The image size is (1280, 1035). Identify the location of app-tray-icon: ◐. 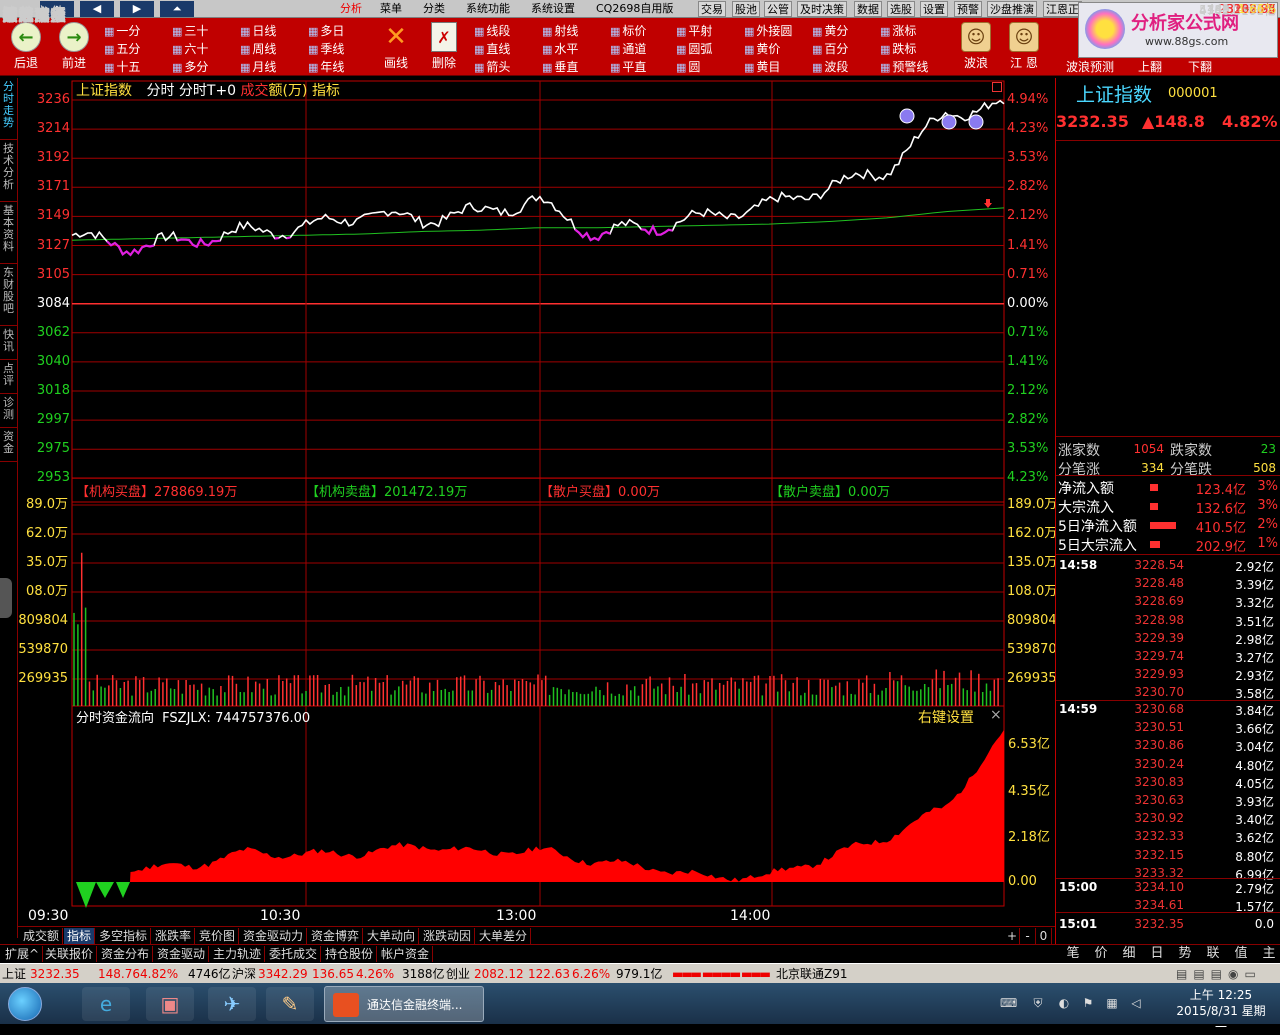
(1064, 1003).